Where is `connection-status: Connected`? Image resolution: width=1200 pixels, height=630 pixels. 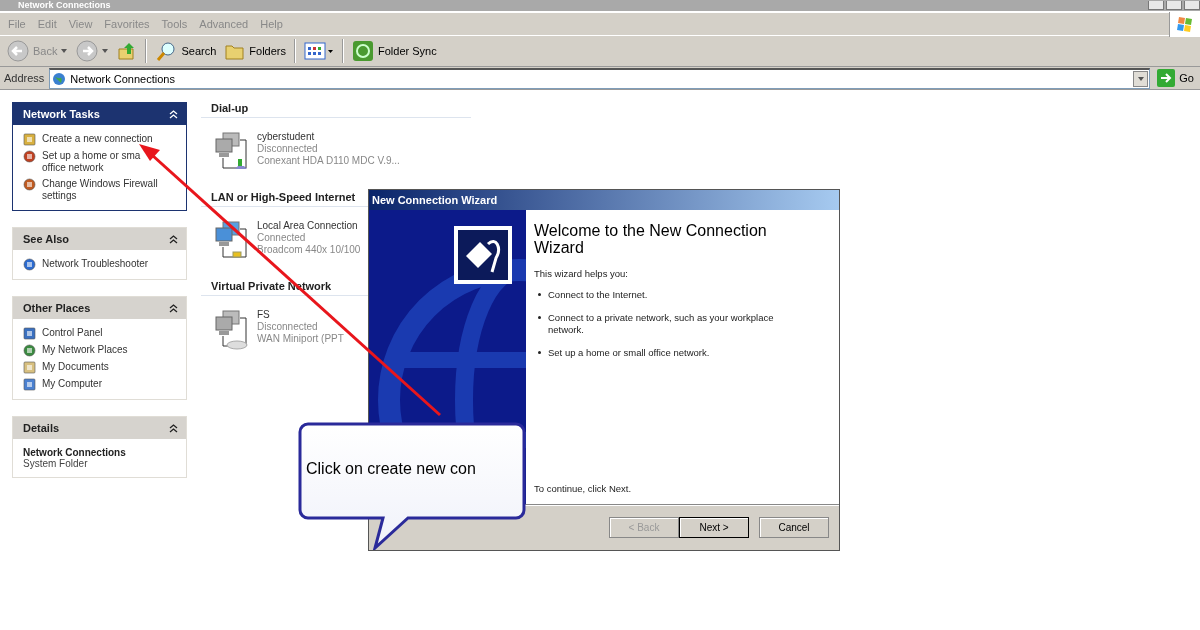
connection-status: Connected is located at coordinates (282, 238).